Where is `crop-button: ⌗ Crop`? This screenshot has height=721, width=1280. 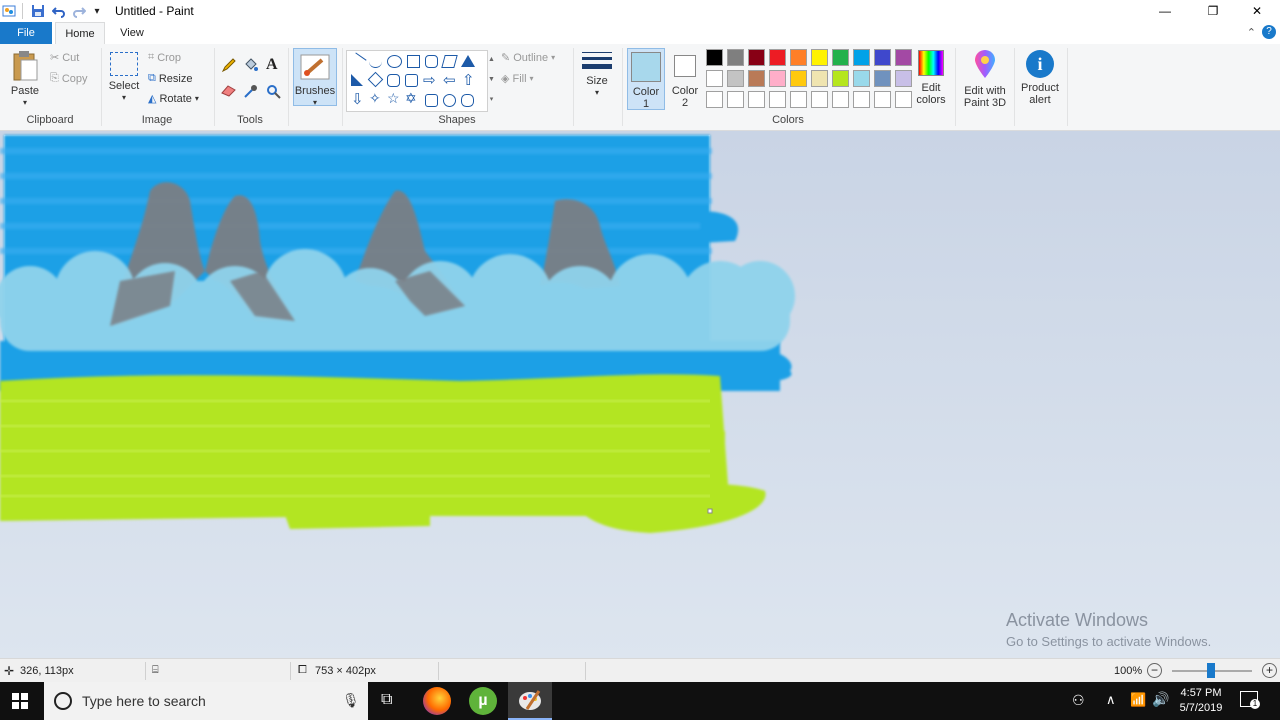
crop-button: ⌗ Crop is located at coordinates (164, 57).